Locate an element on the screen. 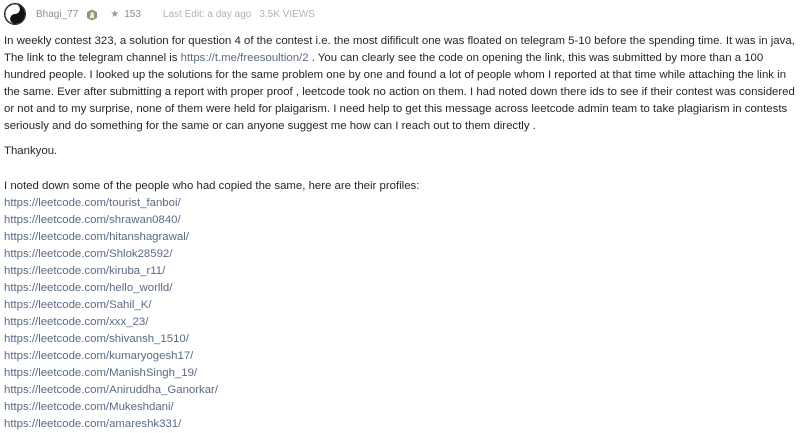 The image size is (800, 433). reputation: ★ 153 is located at coordinates (125, 14).